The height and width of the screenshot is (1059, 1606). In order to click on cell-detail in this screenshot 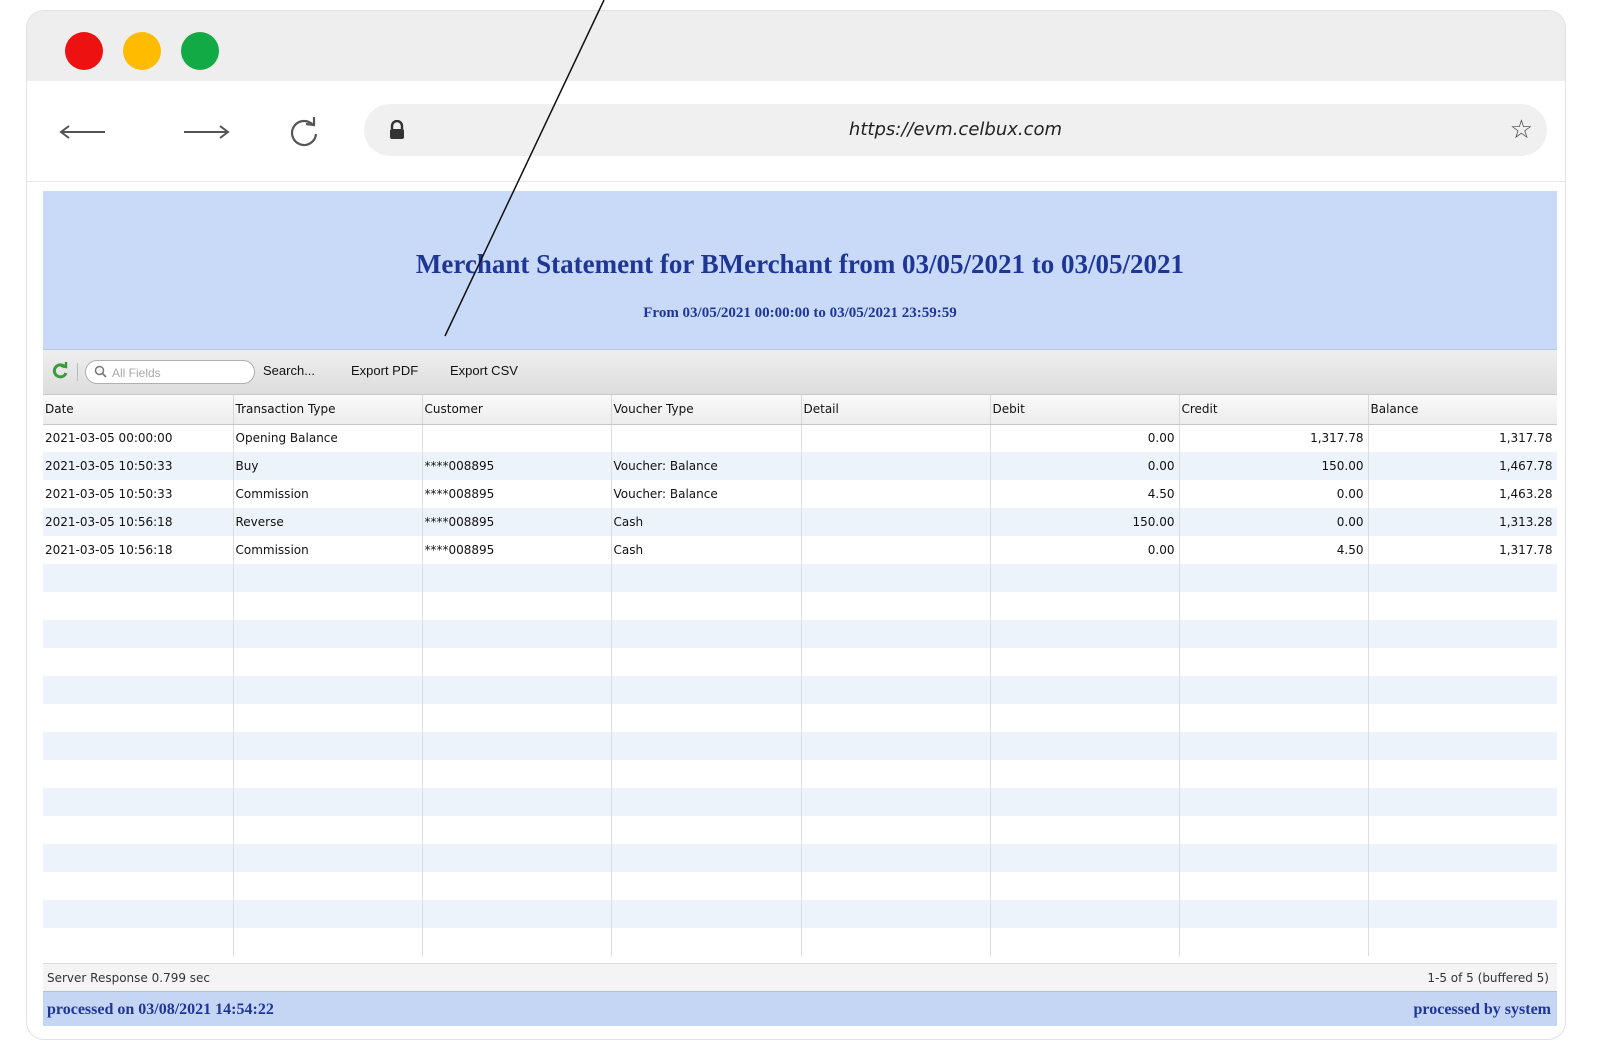, I will do `click(896, 438)`.